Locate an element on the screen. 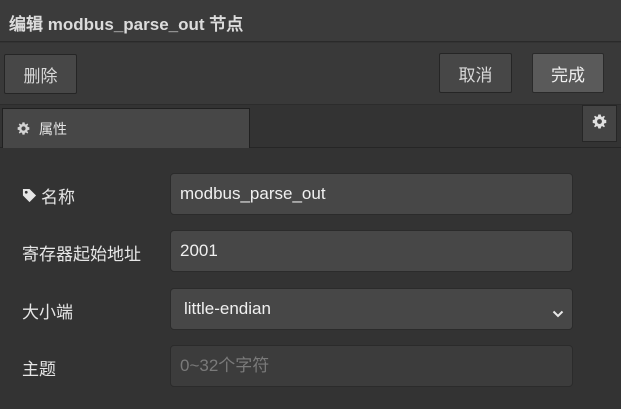 The height and width of the screenshot is (409, 621). tag-icon is located at coordinates (29, 195).